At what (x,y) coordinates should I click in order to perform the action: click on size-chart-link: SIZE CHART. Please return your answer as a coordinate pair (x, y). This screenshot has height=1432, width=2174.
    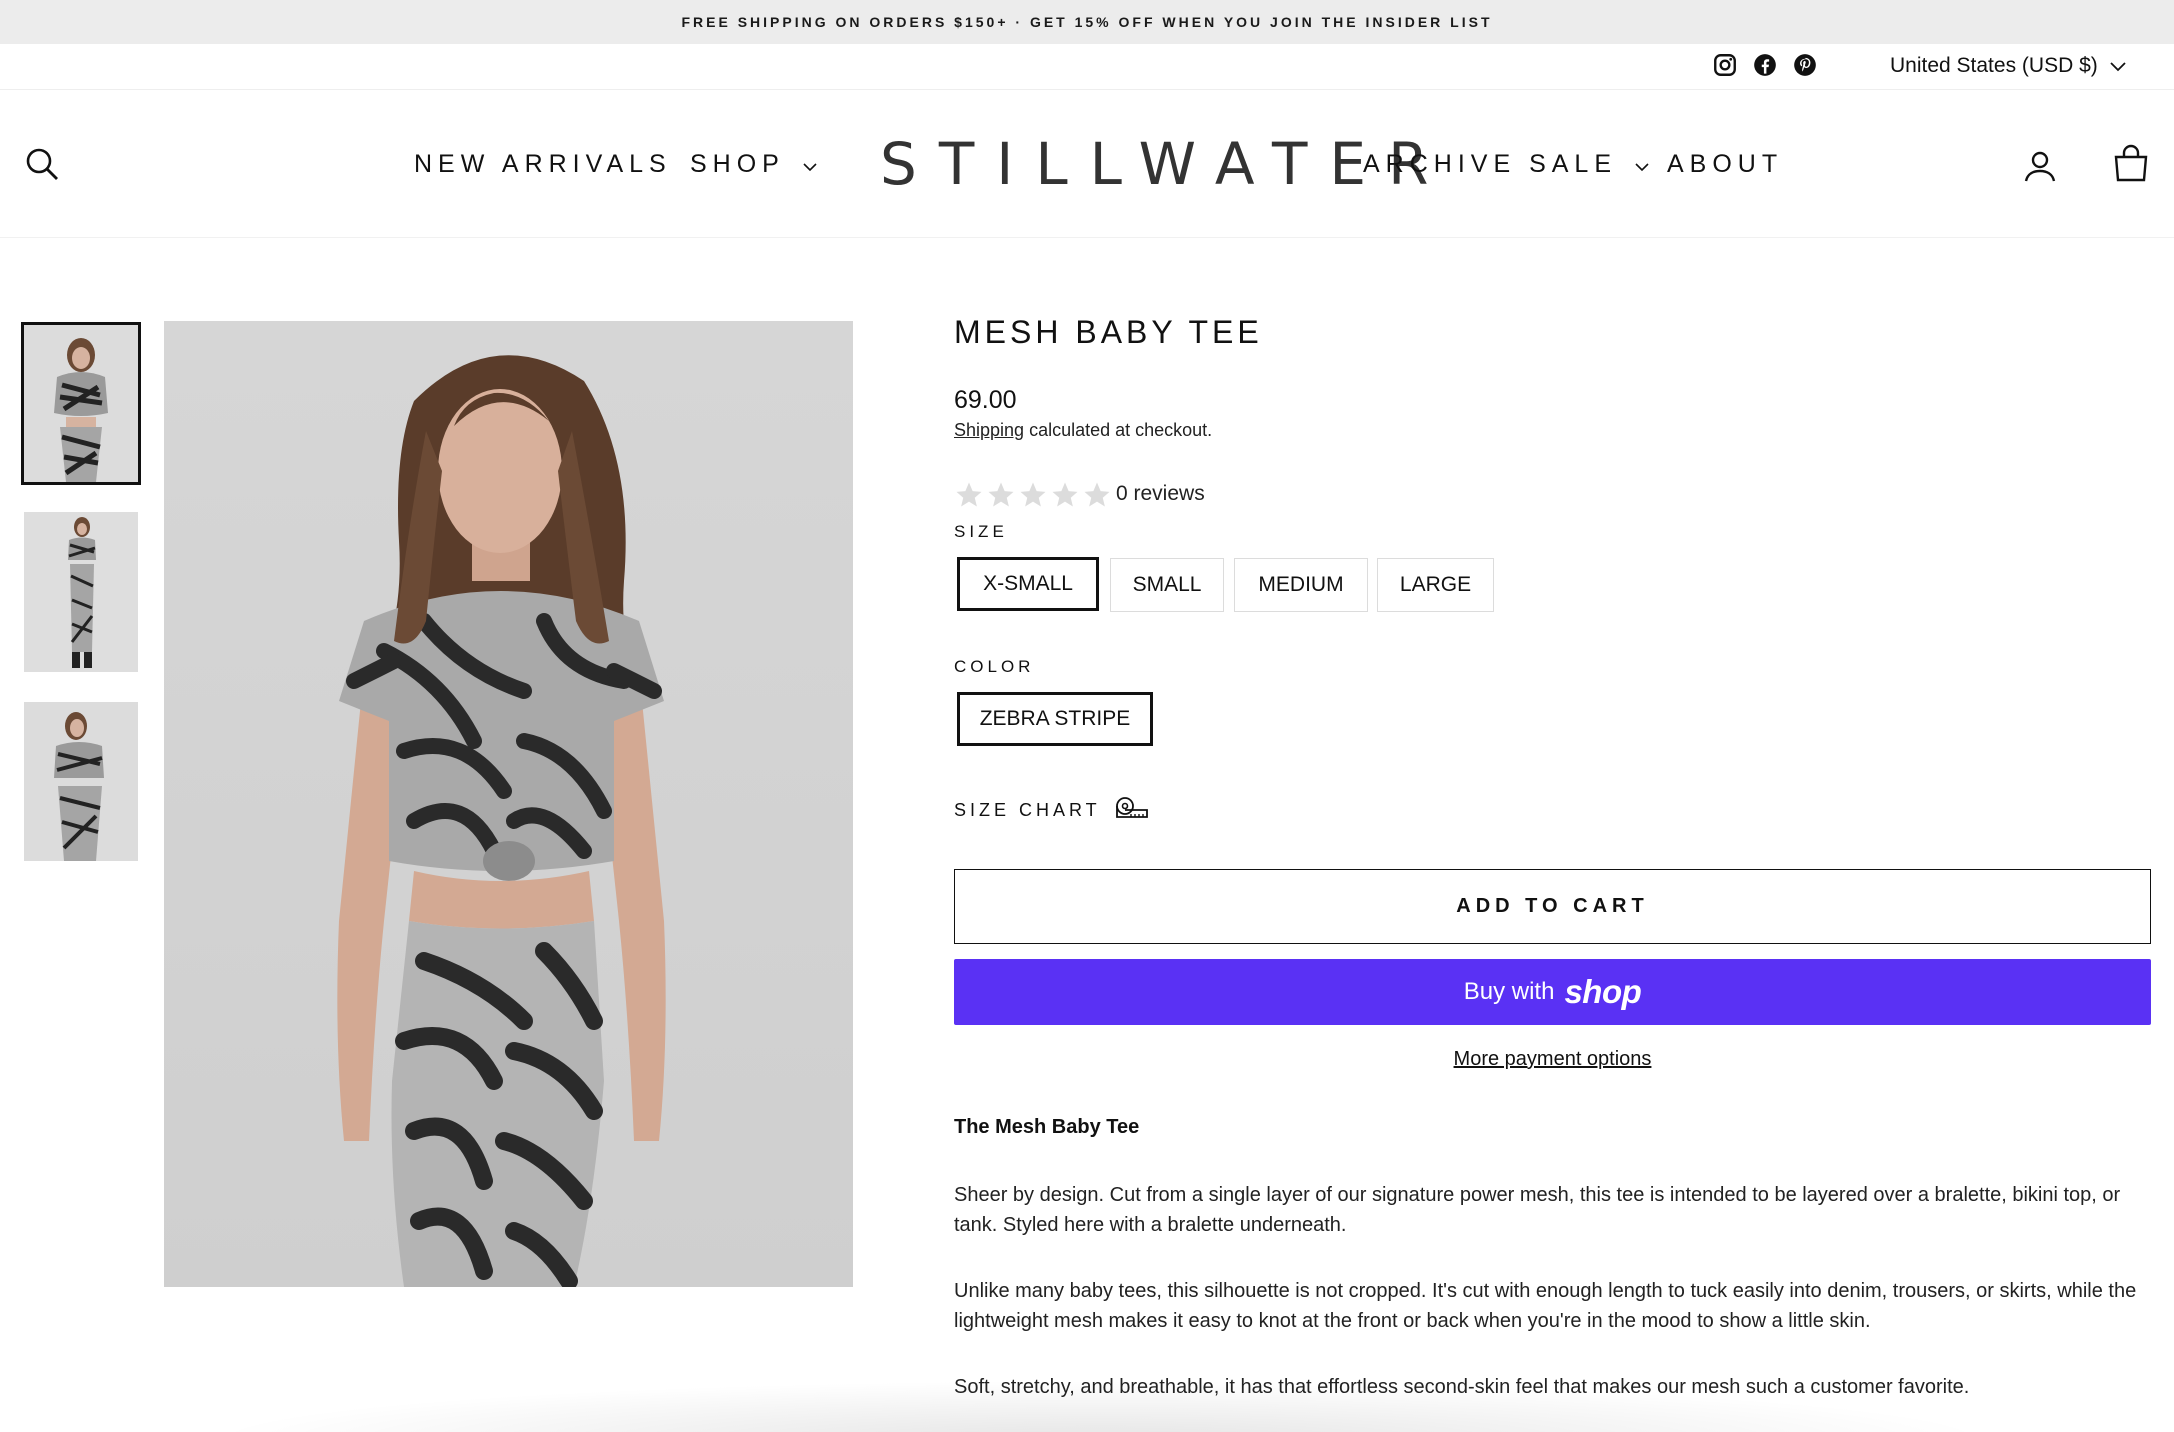
    Looking at the image, I should click on (1051, 810).